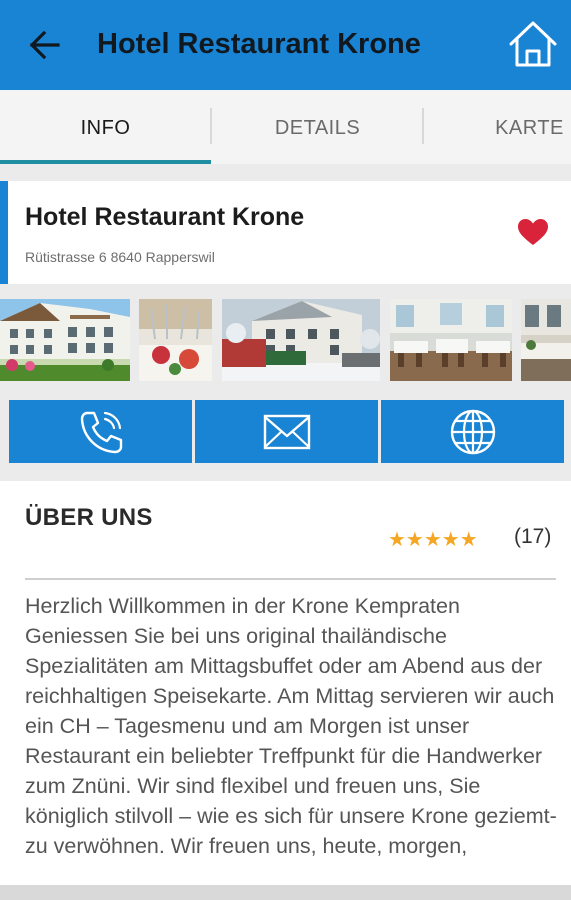  I want to click on call-button, so click(100, 431).